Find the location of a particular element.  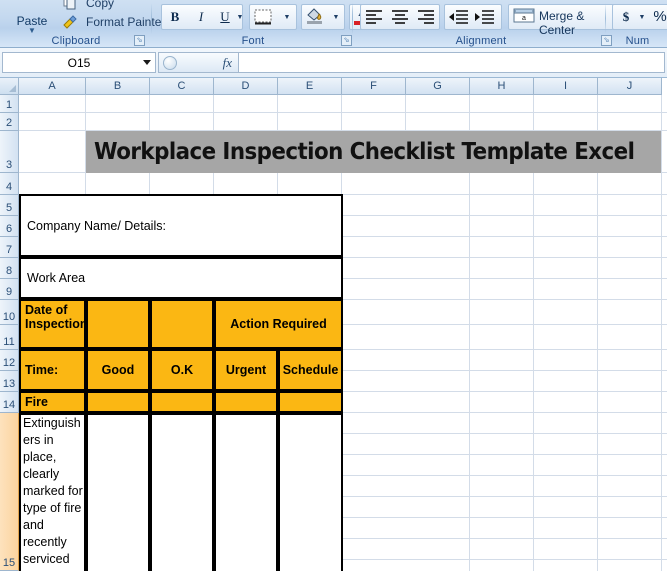

currency-dropdown-icon: ▼ is located at coordinates (642, 17).